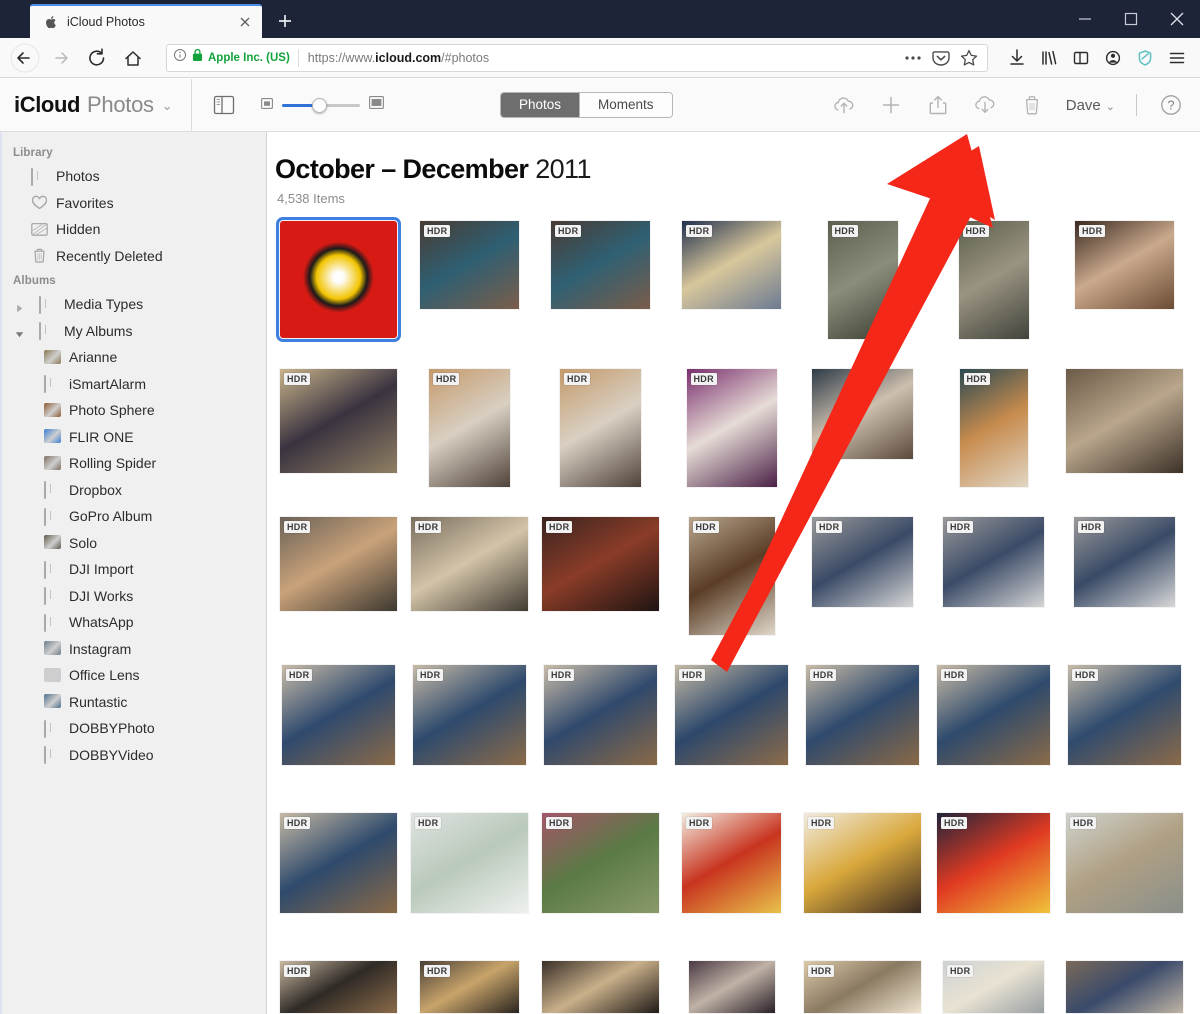 The height and width of the screenshot is (1014, 1200). I want to click on pocket-icon, so click(941, 58).